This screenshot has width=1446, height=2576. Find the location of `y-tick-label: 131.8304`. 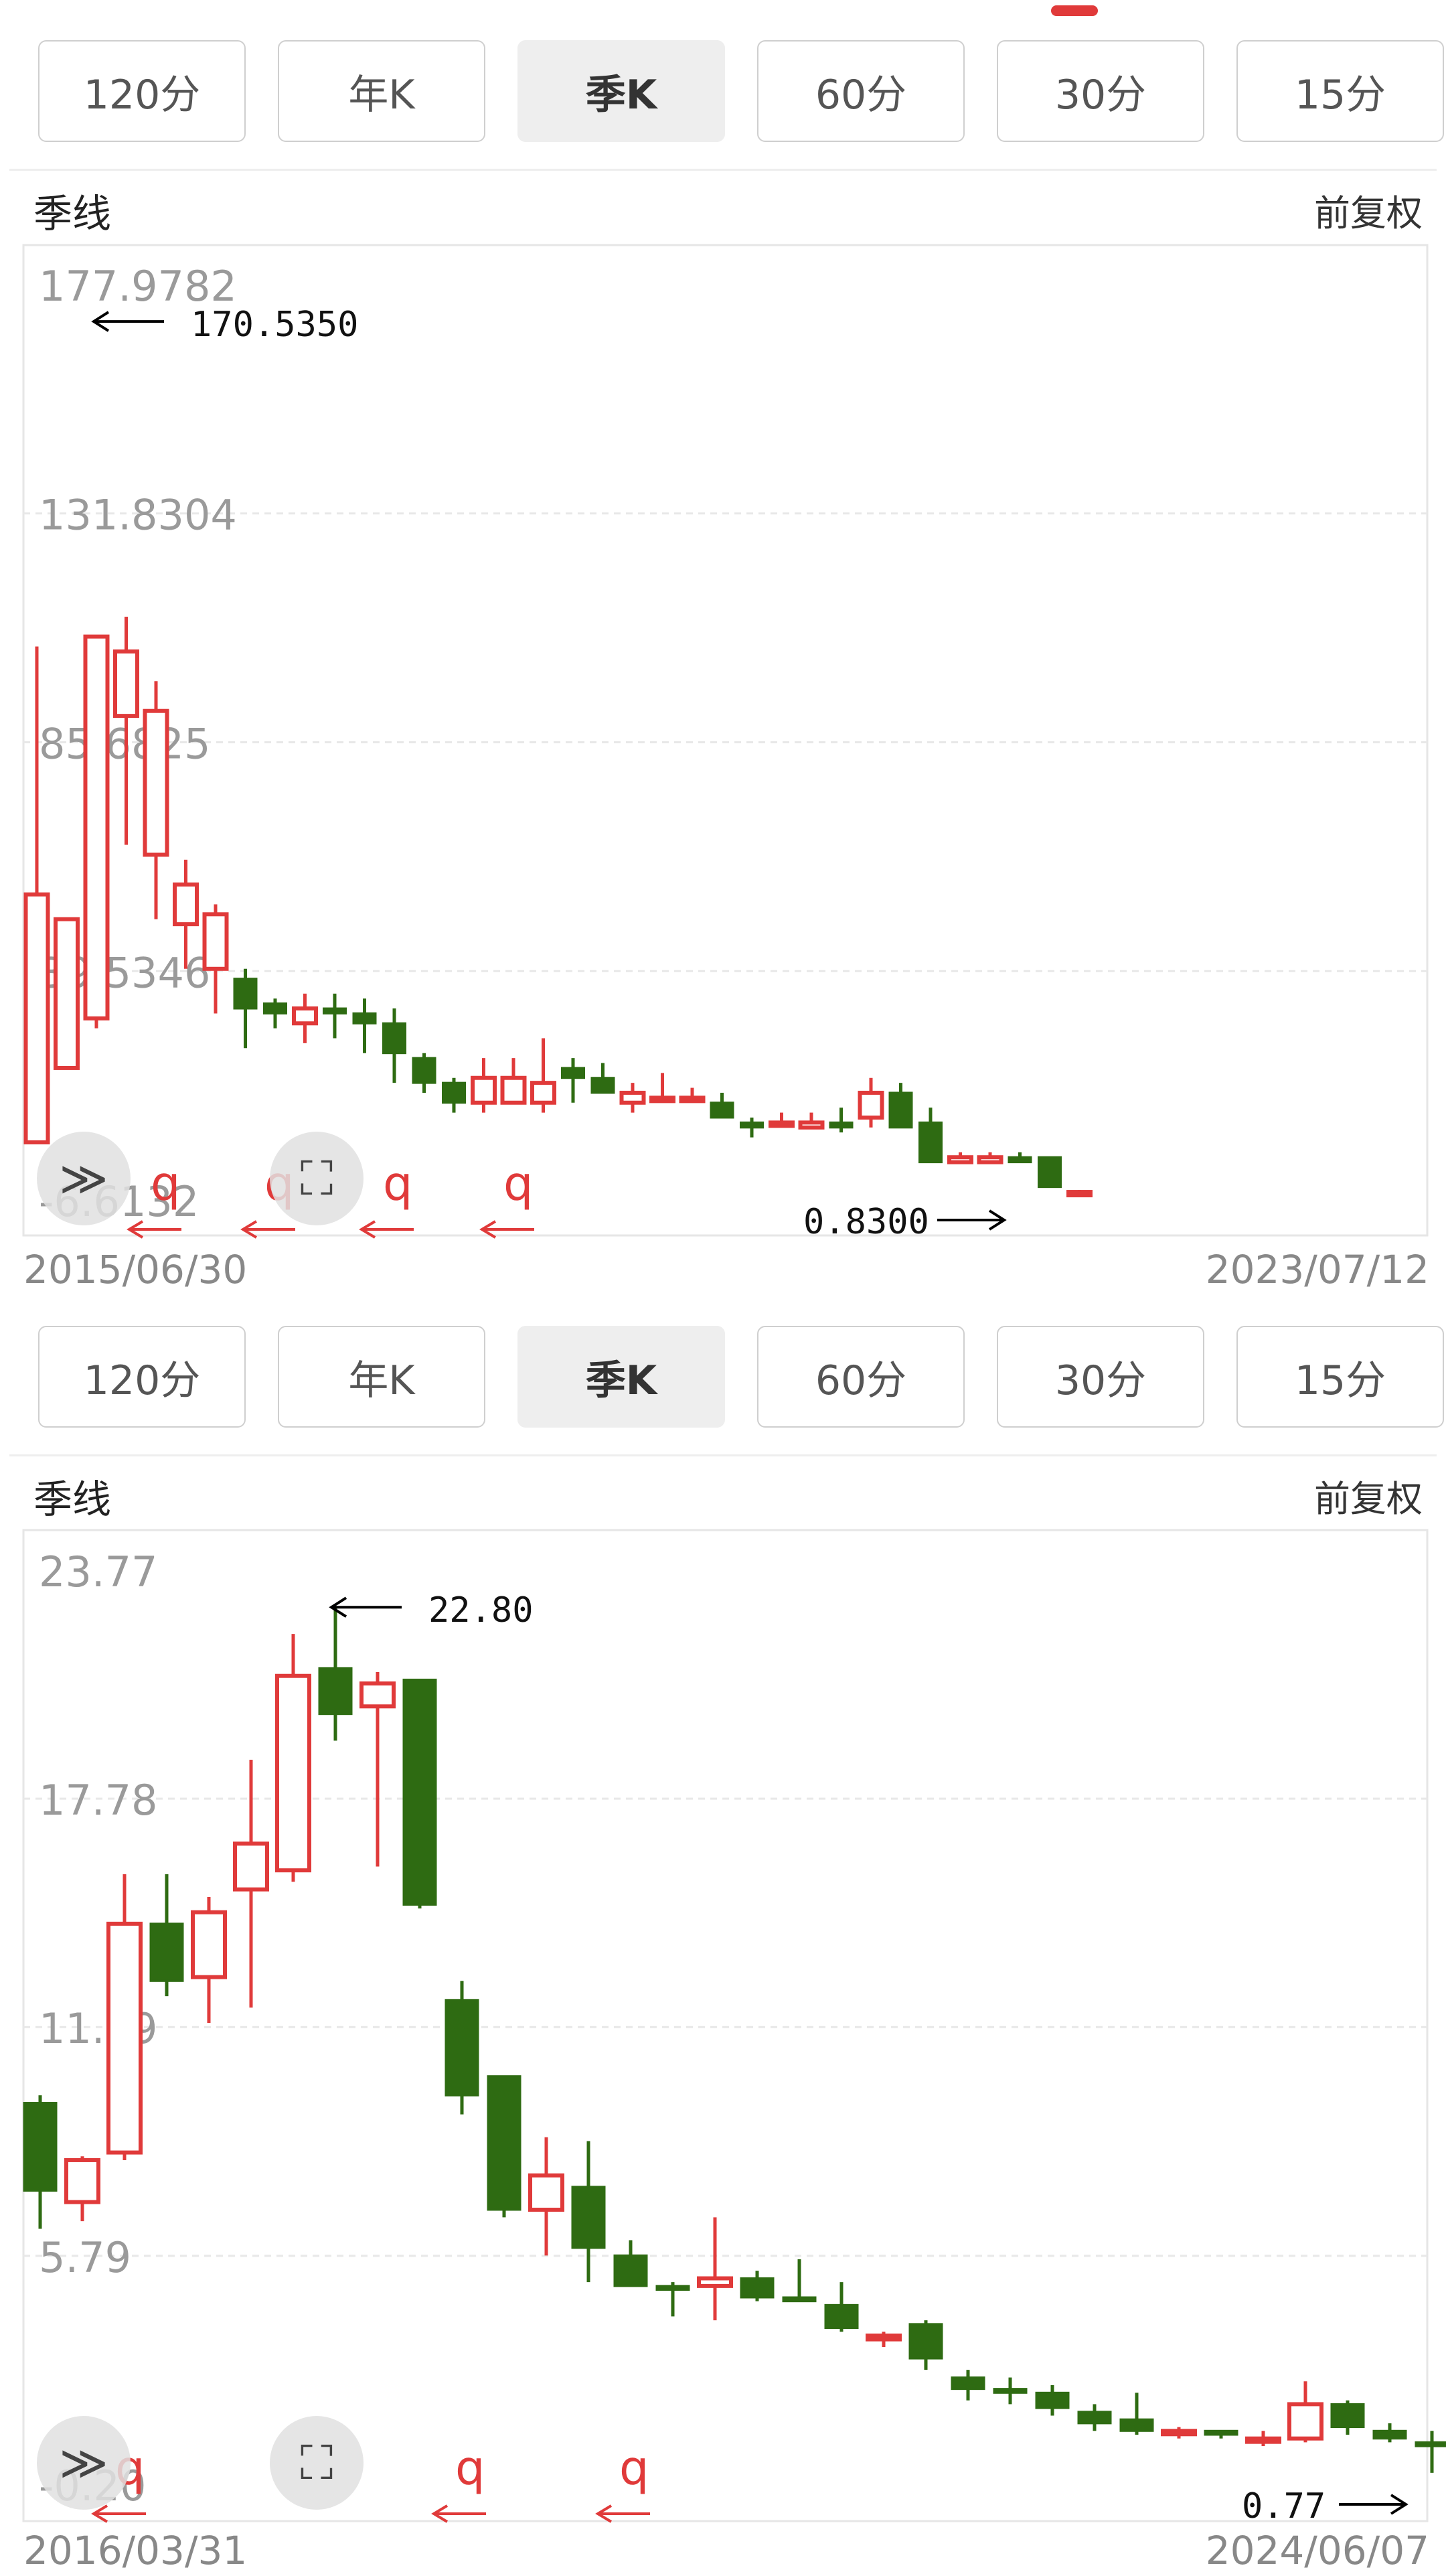

y-tick-label: 131.8304 is located at coordinates (138, 515).